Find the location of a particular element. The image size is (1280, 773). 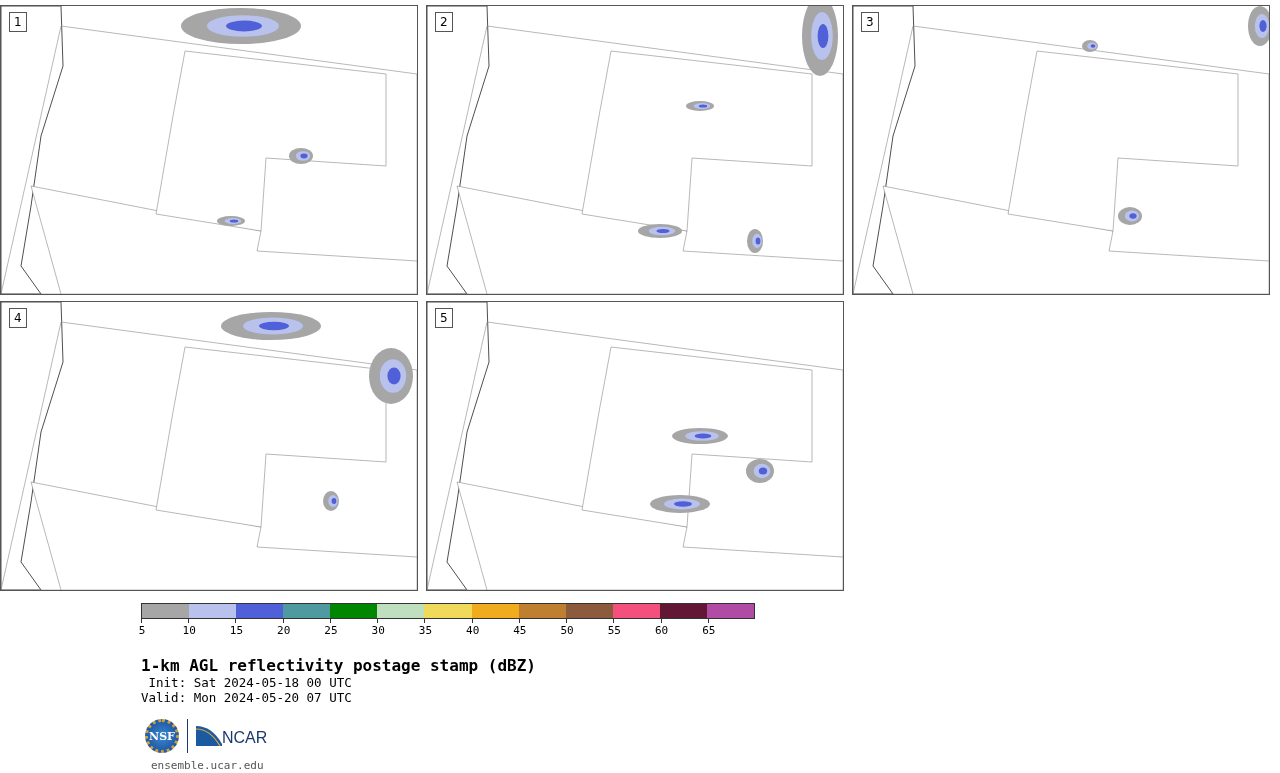

panel-number: 5 is located at coordinates (444, 318).